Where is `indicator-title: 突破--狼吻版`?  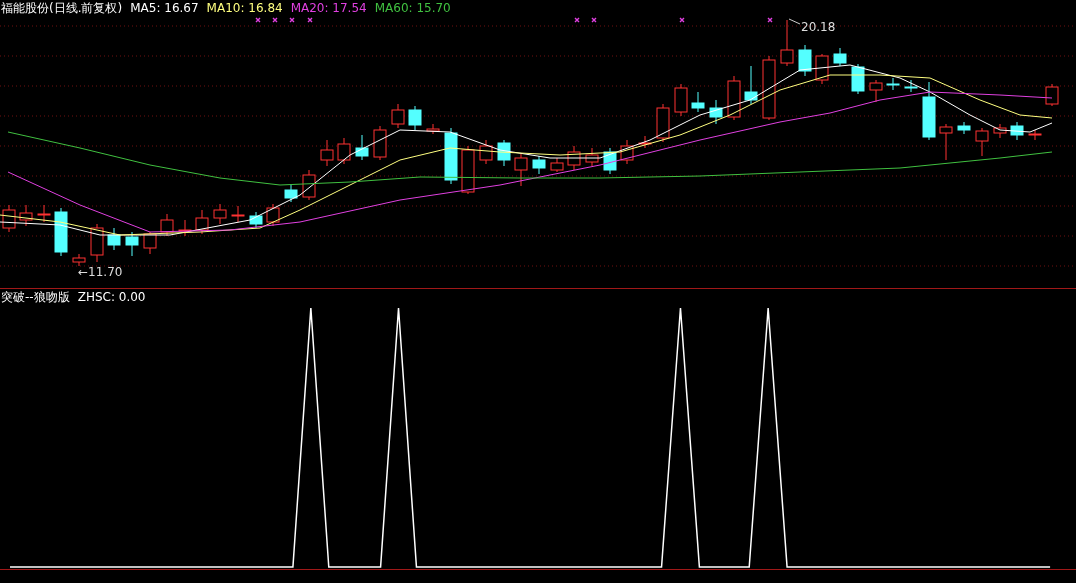
indicator-title: 突破--狼吻版 is located at coordinates (35, 297).